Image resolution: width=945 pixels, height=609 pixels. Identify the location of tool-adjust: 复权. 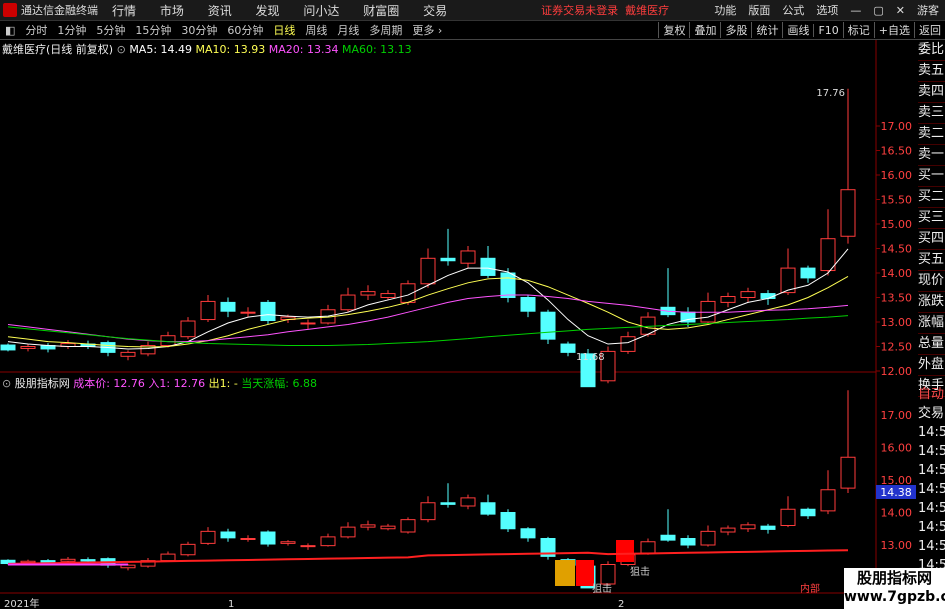
(673, 30).